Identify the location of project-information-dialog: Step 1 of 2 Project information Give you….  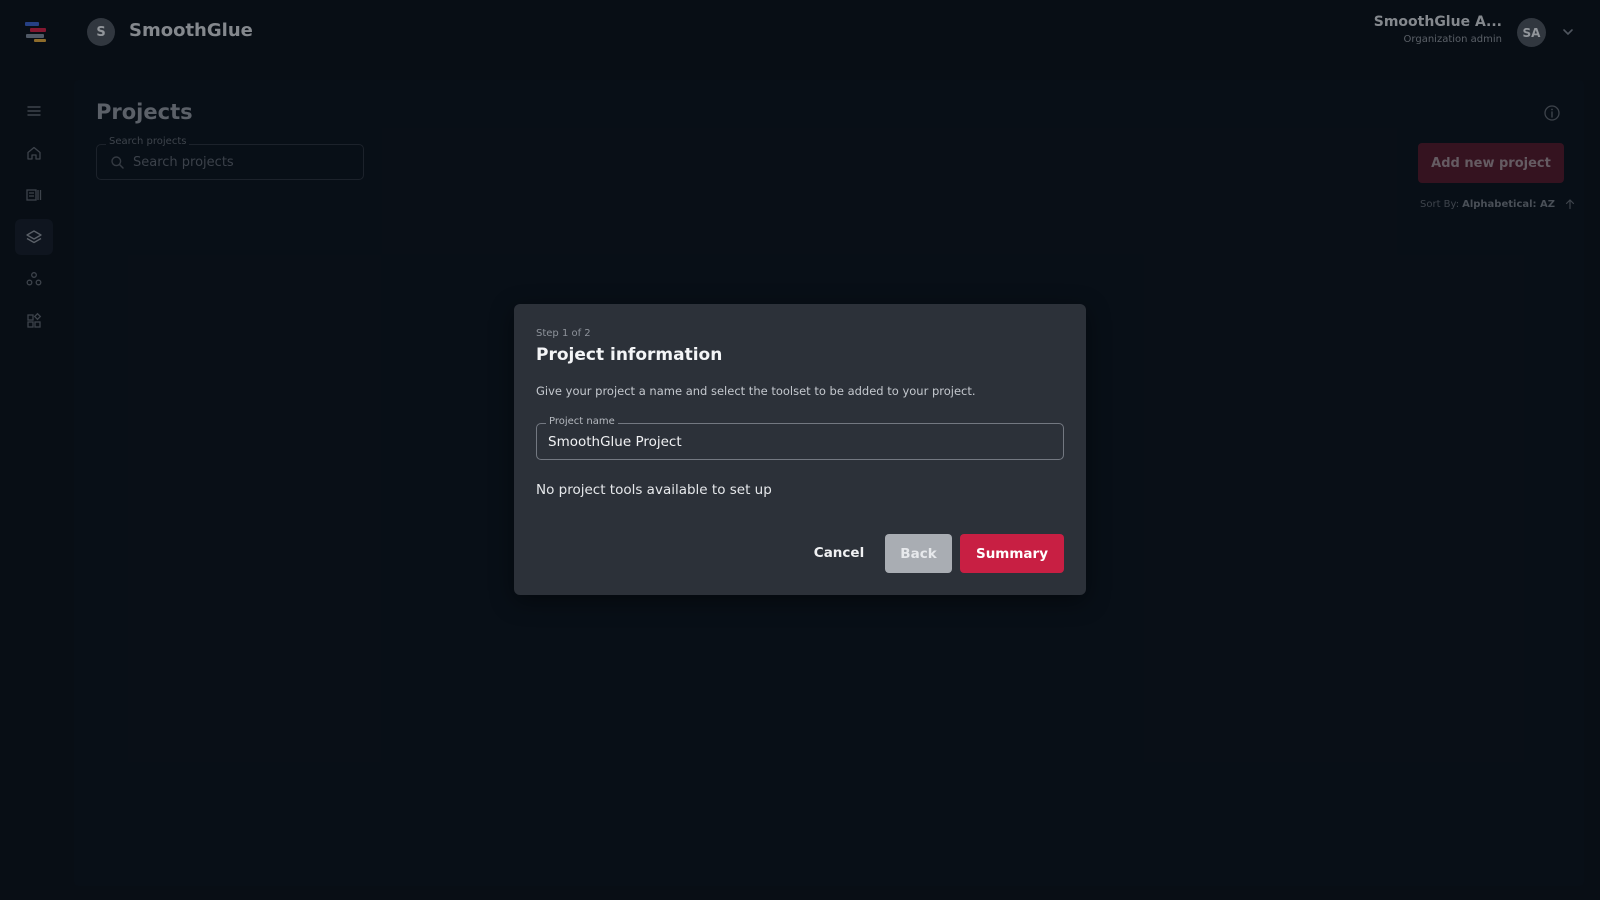
(800, 449).